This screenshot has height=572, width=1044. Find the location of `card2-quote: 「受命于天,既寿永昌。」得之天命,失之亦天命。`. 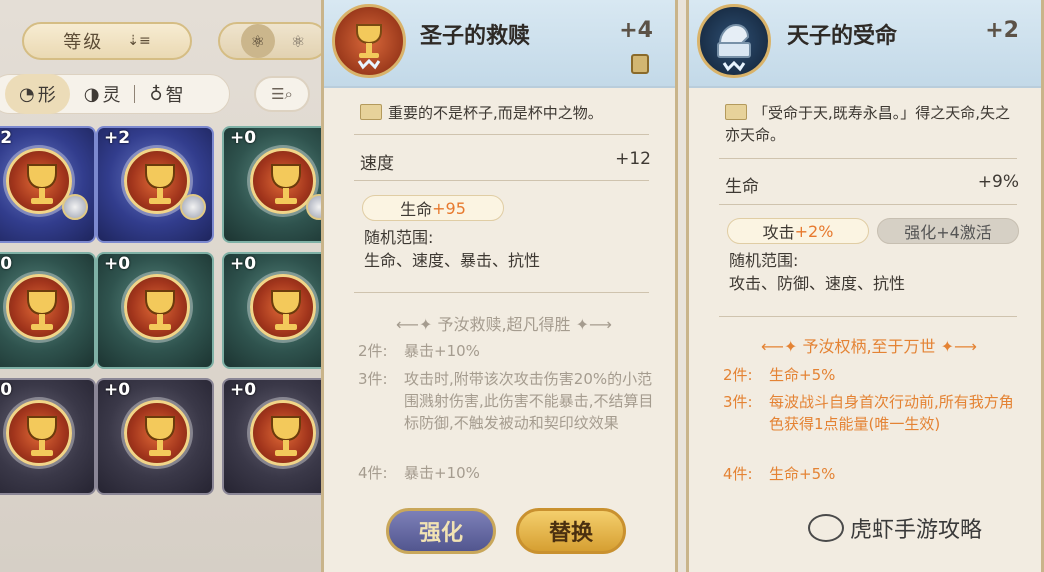

card2-quote: 「受命于天,既寿永昌。」得之天命,失之亦天命。 is located at coordinates (875, 124).